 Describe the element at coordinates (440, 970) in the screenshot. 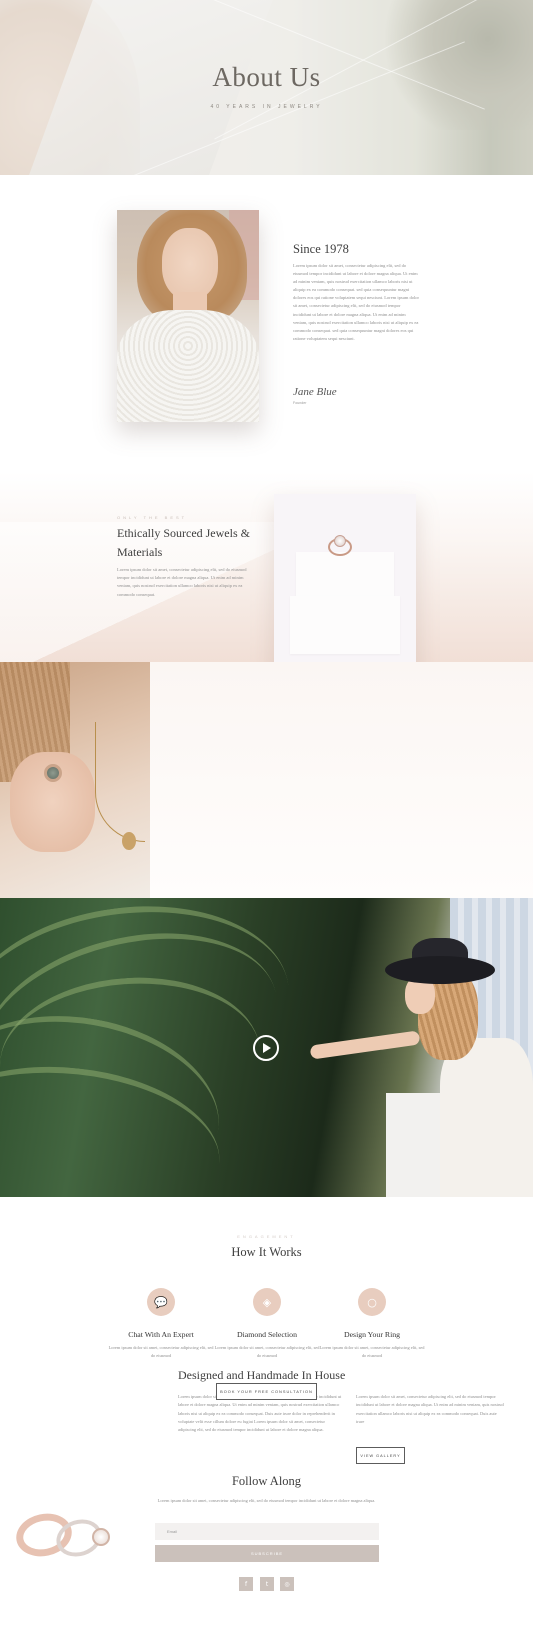

I see `hat-image` at that location.